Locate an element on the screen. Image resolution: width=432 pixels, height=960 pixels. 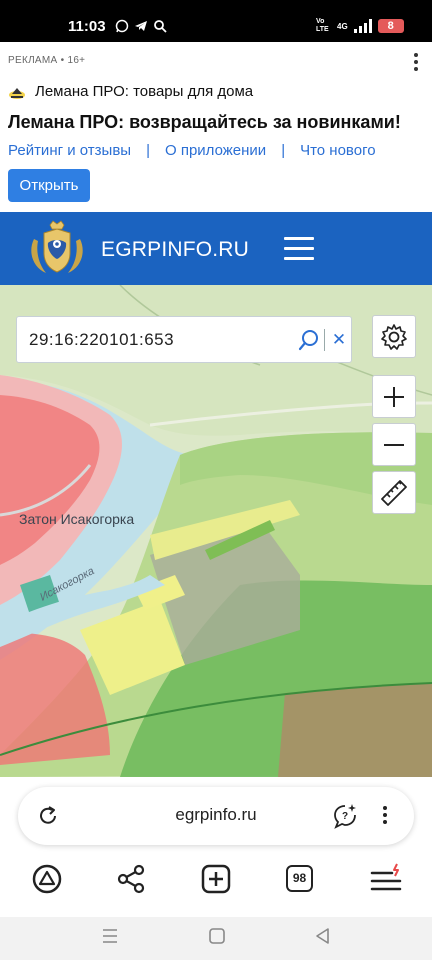
search-notification-icon is located at coordinates (160, 26).